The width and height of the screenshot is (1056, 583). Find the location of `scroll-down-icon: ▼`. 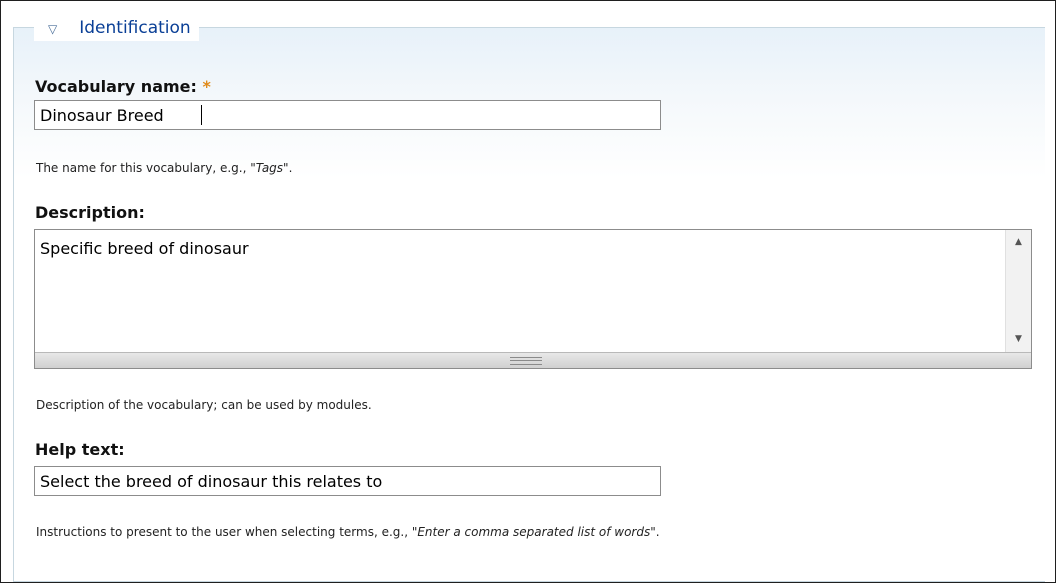

scroll-down-icon: ▼ is located at coordinates (1018, 339).